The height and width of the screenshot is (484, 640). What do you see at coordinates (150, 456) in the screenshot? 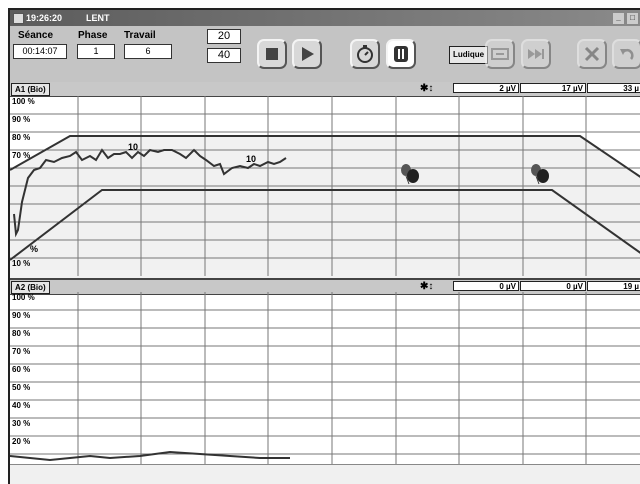
I see `signal-curve` at bounding box center [150, 456].